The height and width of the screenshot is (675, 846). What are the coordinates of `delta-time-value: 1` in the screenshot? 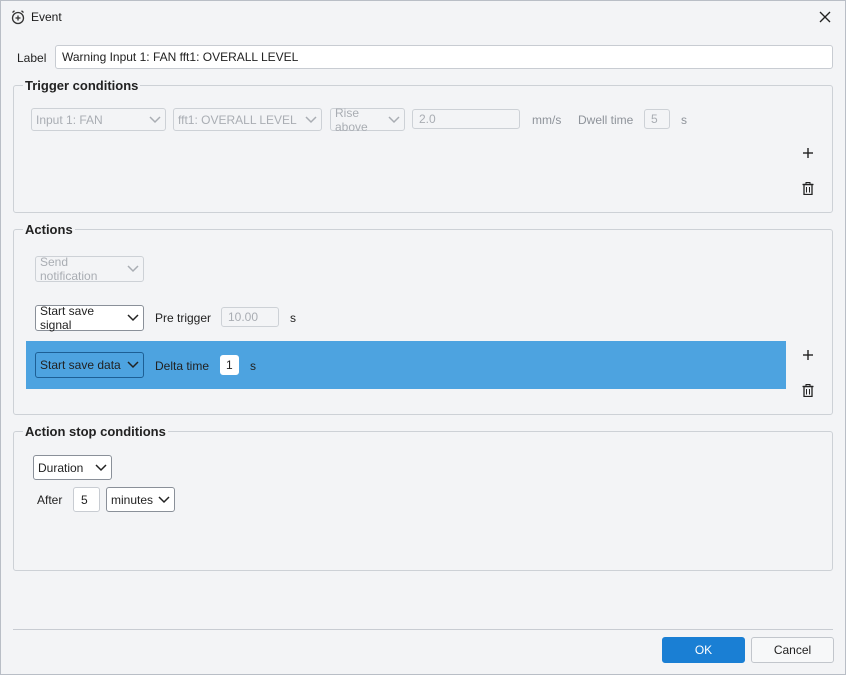 It's located at (229, 365).